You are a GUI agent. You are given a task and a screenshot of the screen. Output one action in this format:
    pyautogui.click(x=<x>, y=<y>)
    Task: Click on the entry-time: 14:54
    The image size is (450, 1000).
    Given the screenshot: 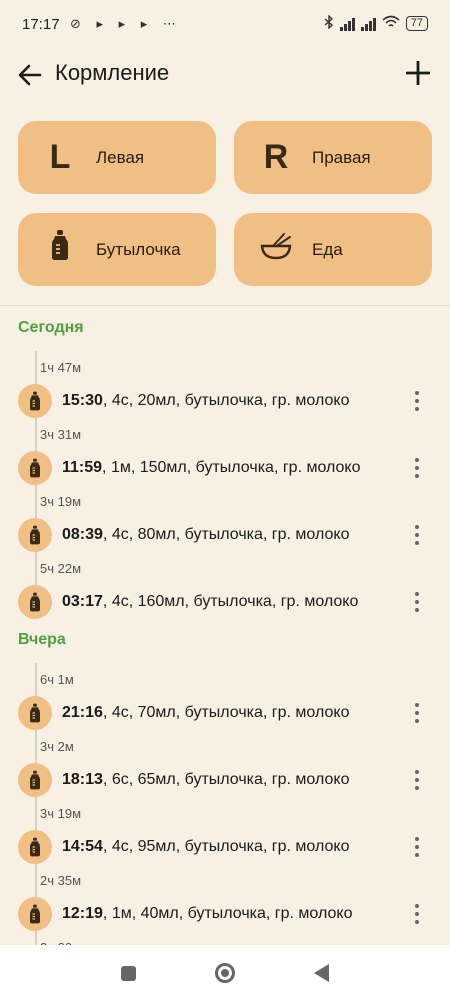 What is the action you would take?
    pyautogui.click(x=82, y=846)
    